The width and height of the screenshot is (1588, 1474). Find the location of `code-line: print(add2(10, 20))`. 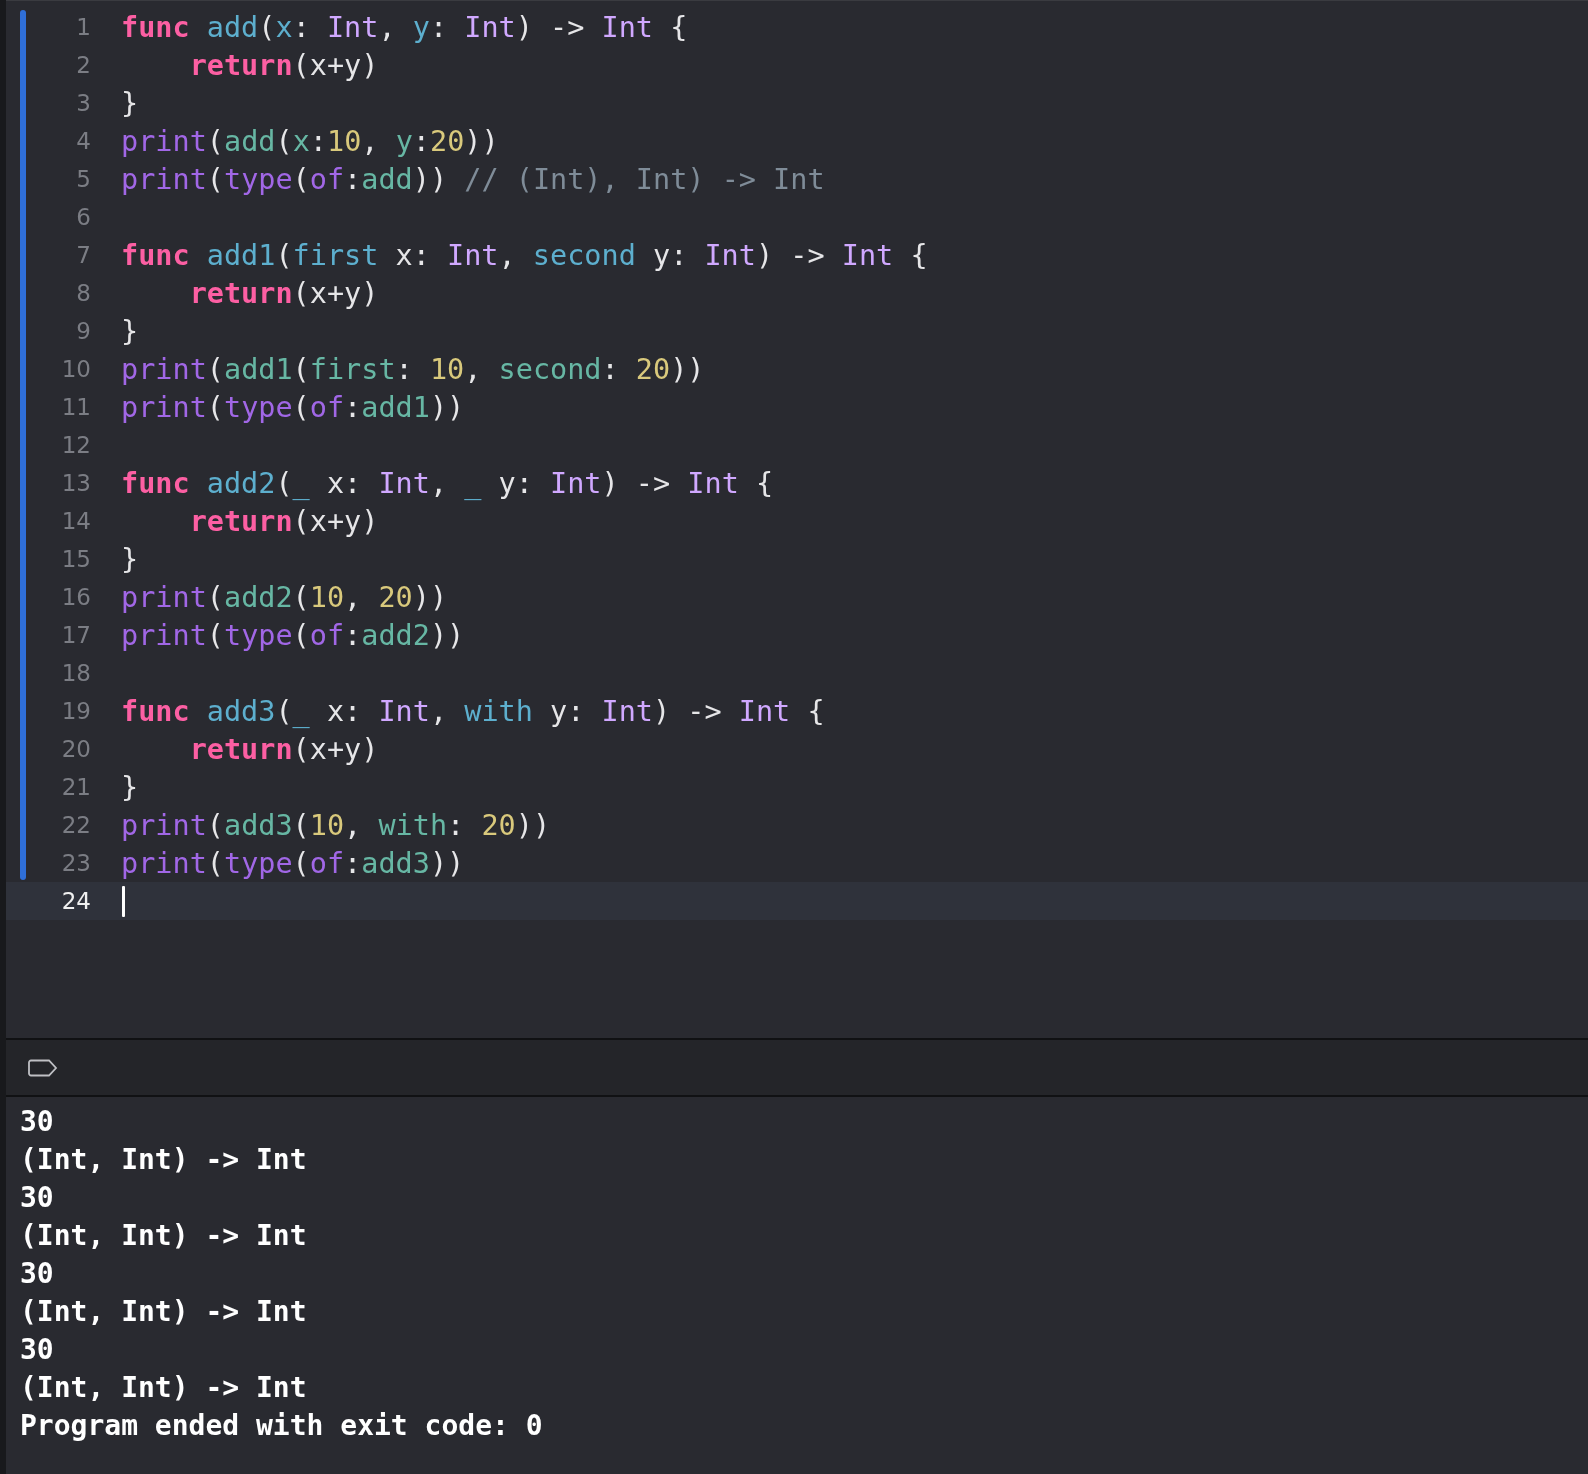

code-line: print(add2(10, 20)) is located at coordinates (284, 597).